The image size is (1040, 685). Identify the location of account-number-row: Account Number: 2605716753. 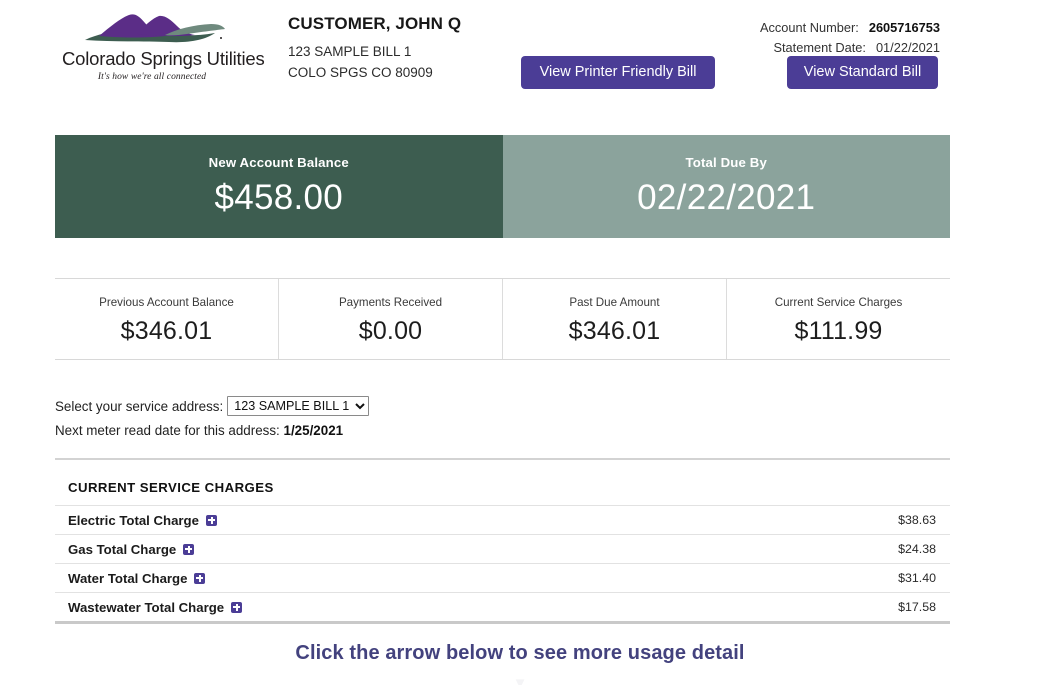
(750, 28).